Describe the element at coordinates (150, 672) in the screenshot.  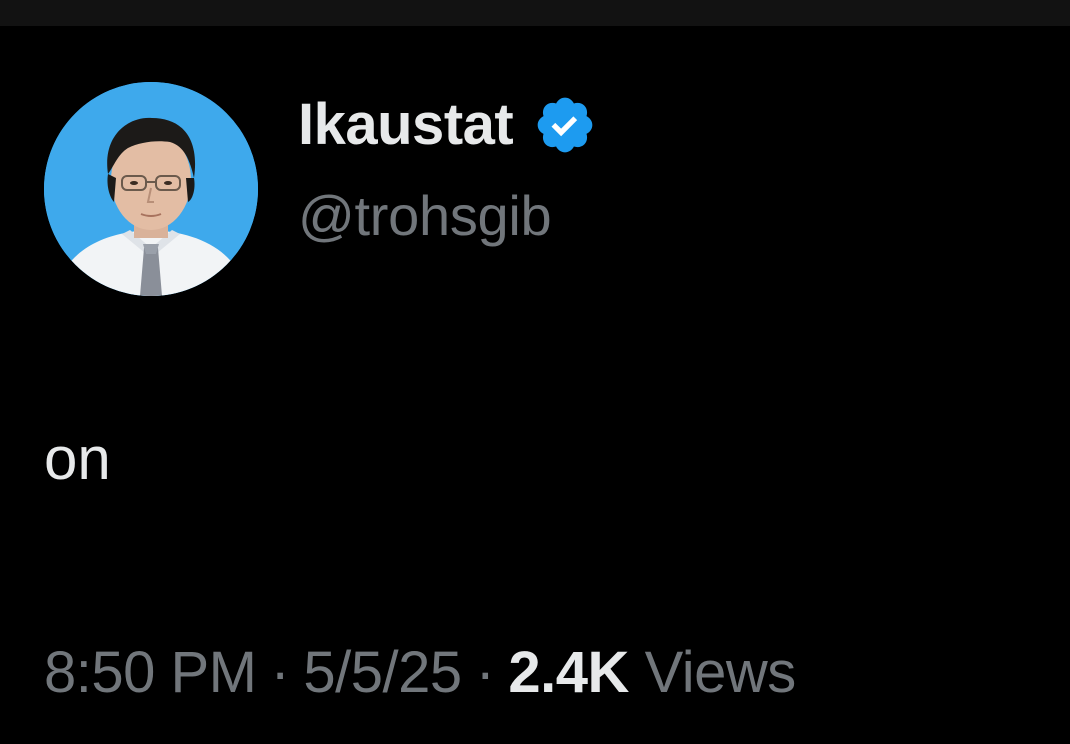
I see `tweet-time: 8:50 PM` at that location.